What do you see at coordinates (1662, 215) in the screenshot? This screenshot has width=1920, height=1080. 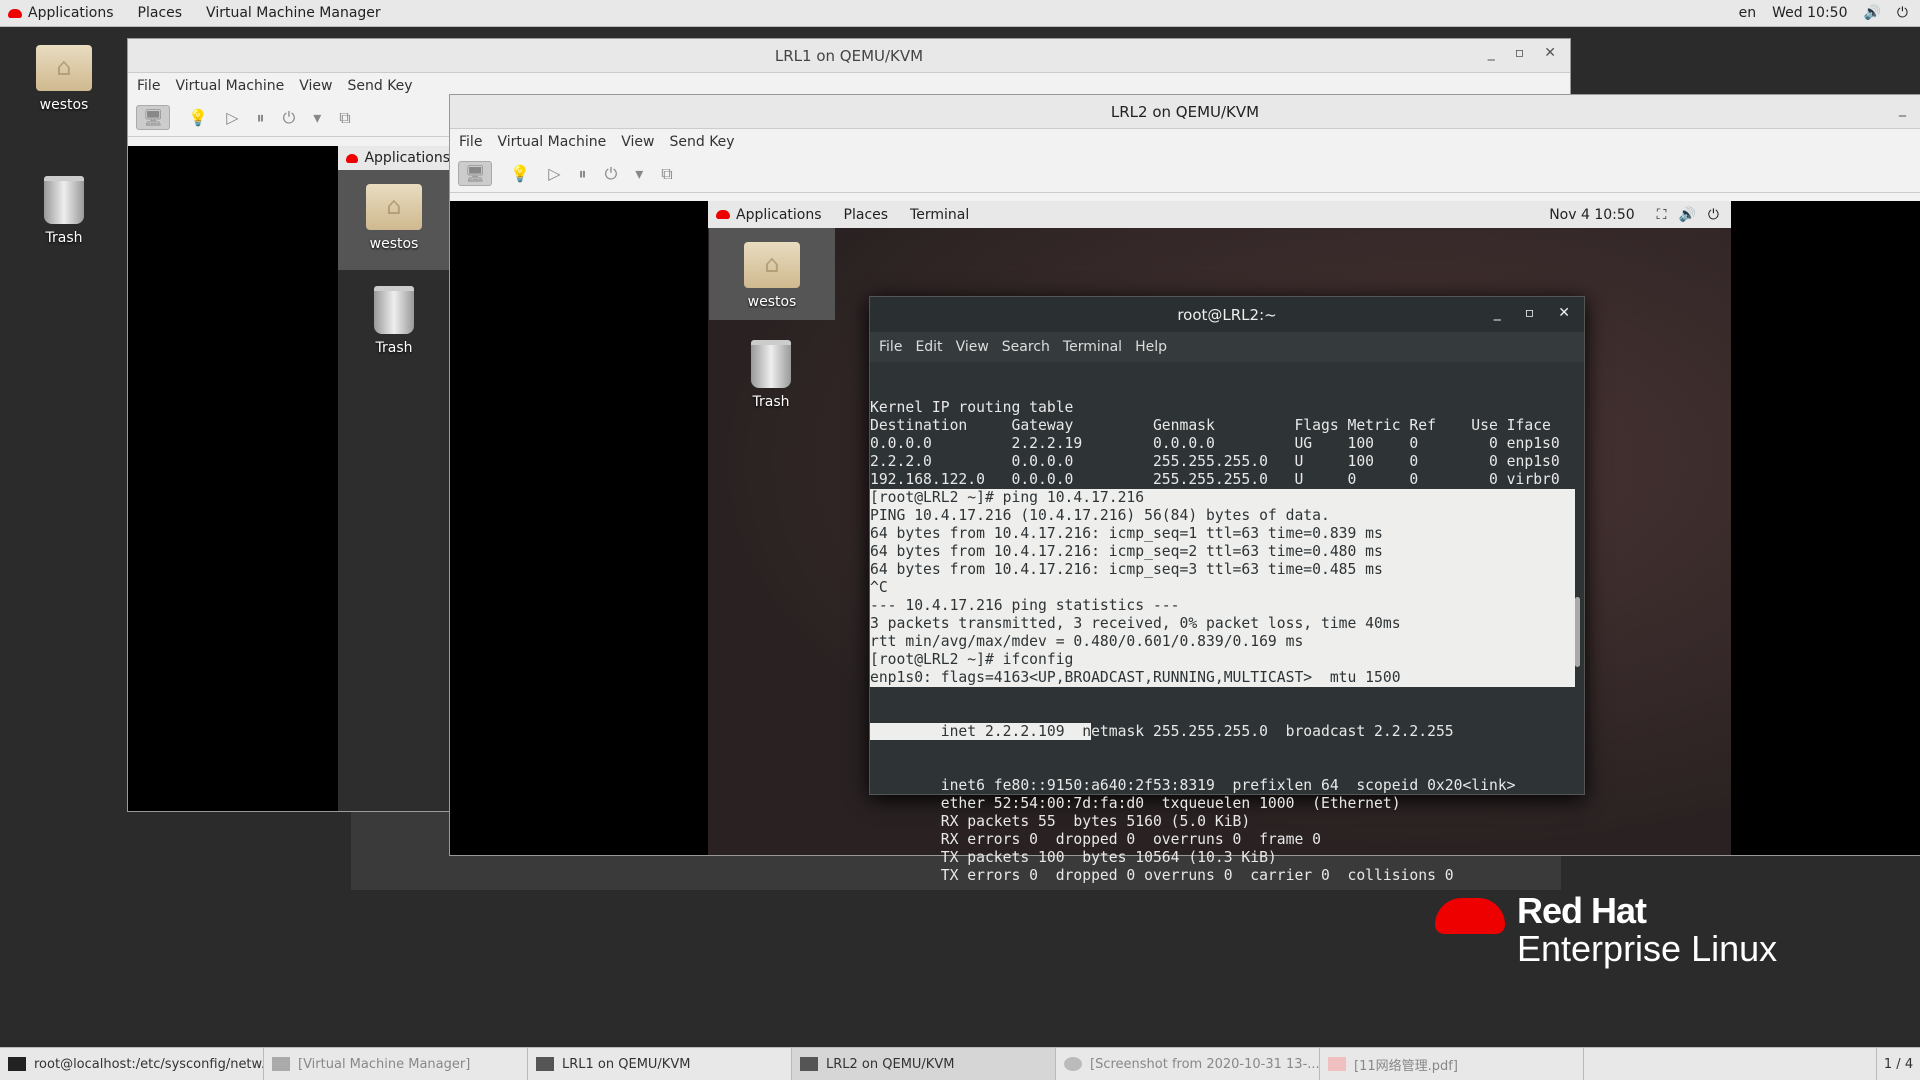 I see `network-icon: ⛶` at bounding box center [1662, 215].